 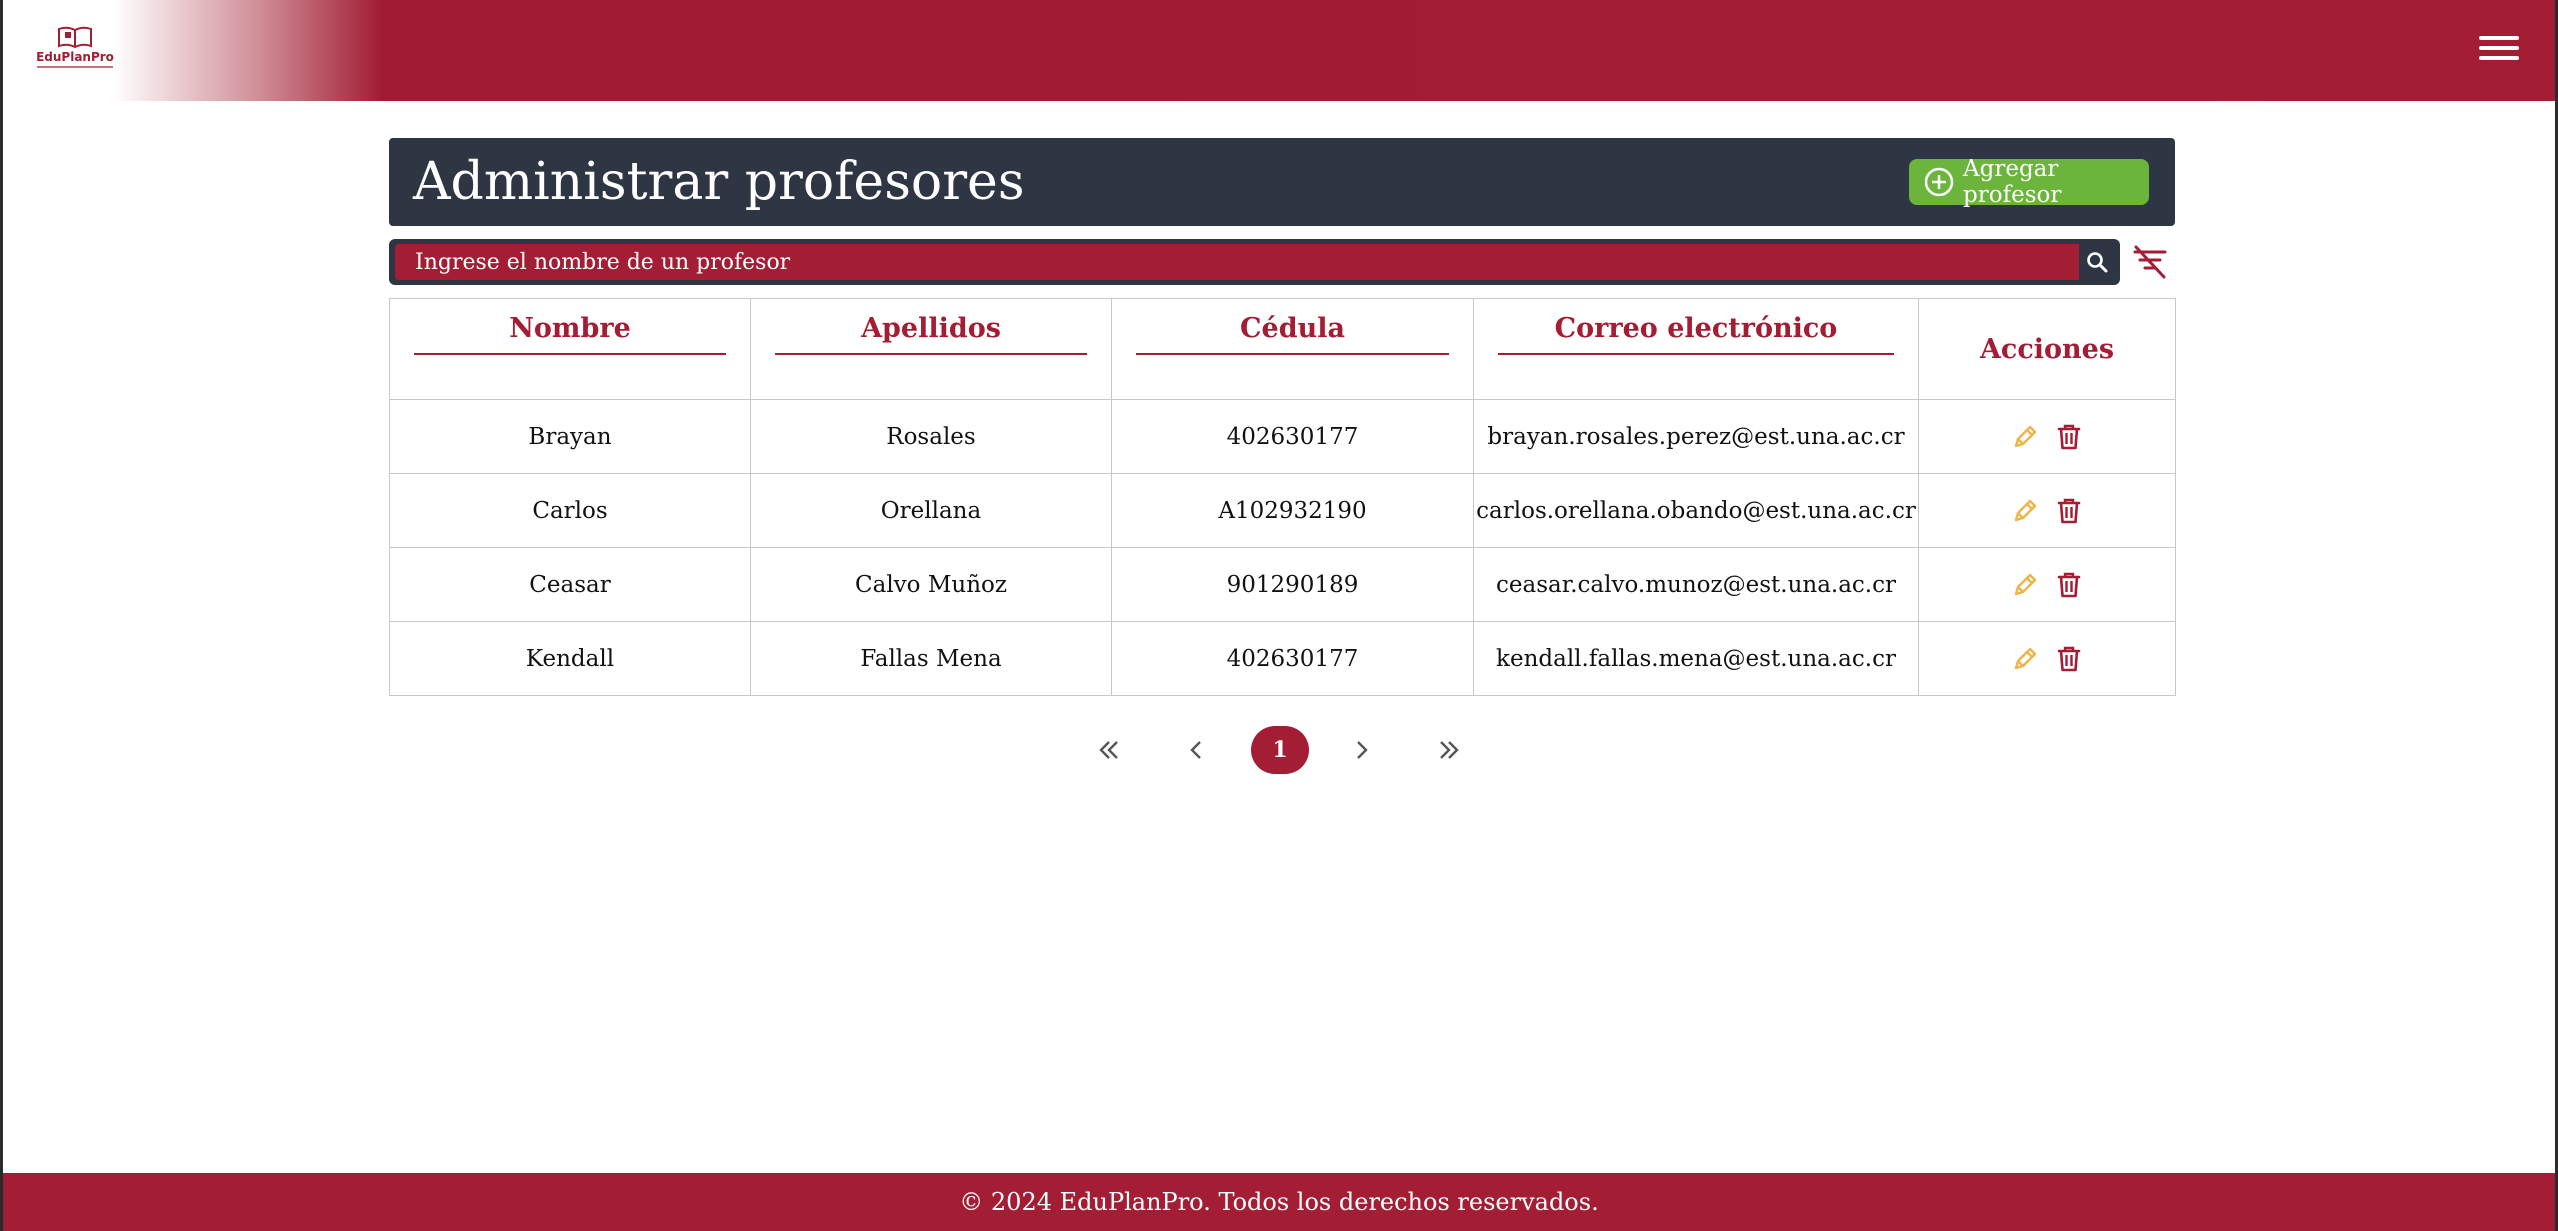 I want to click on column-header-cedula: Cédula, so click(x=1292, y=349).